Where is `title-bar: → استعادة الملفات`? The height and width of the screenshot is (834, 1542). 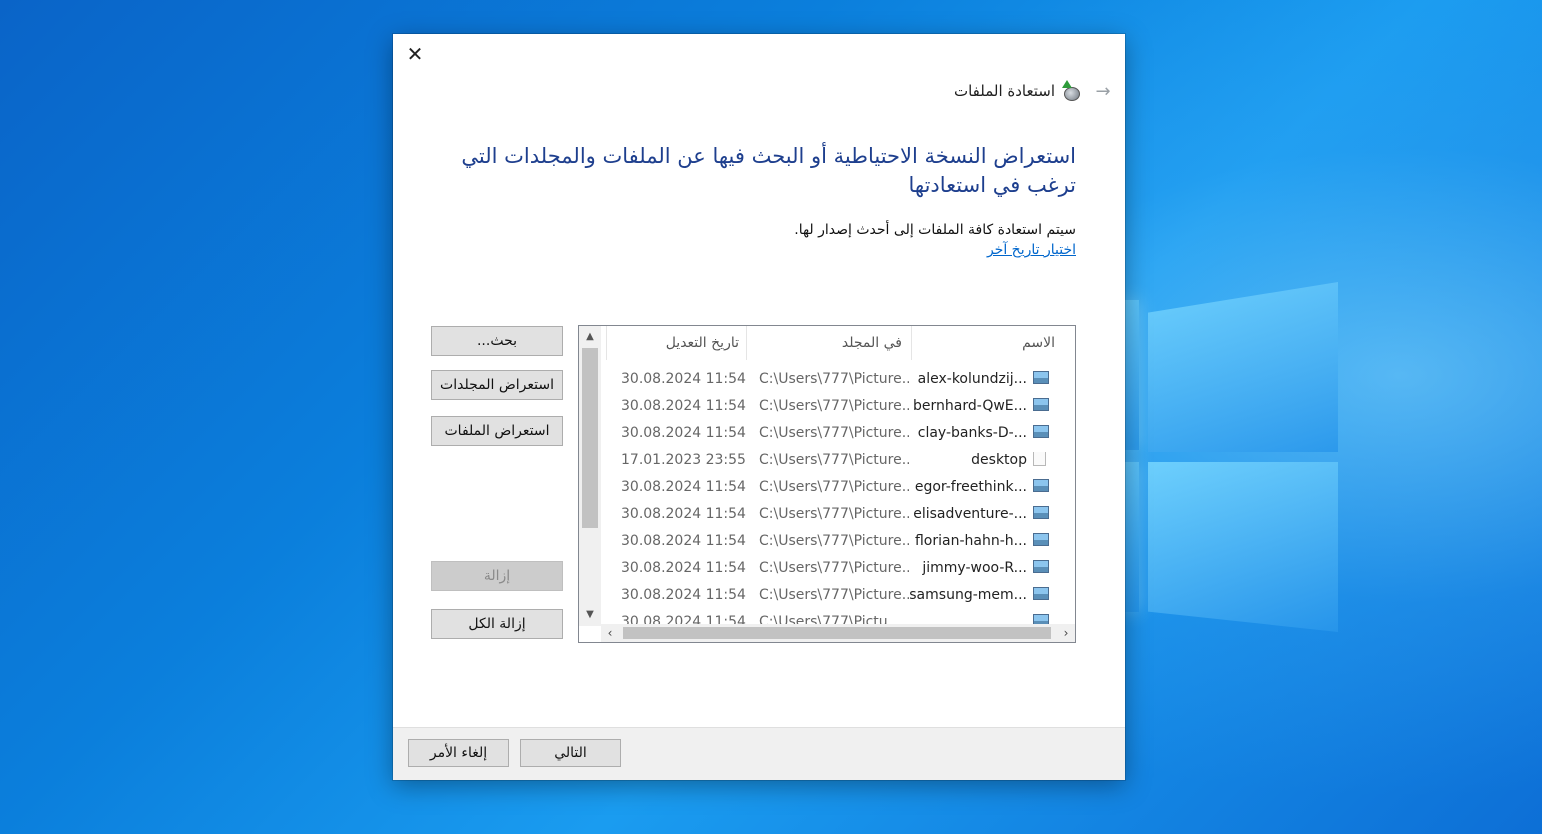
title-bar: → استعادة الملفات is located at coordinates (1033, 91).